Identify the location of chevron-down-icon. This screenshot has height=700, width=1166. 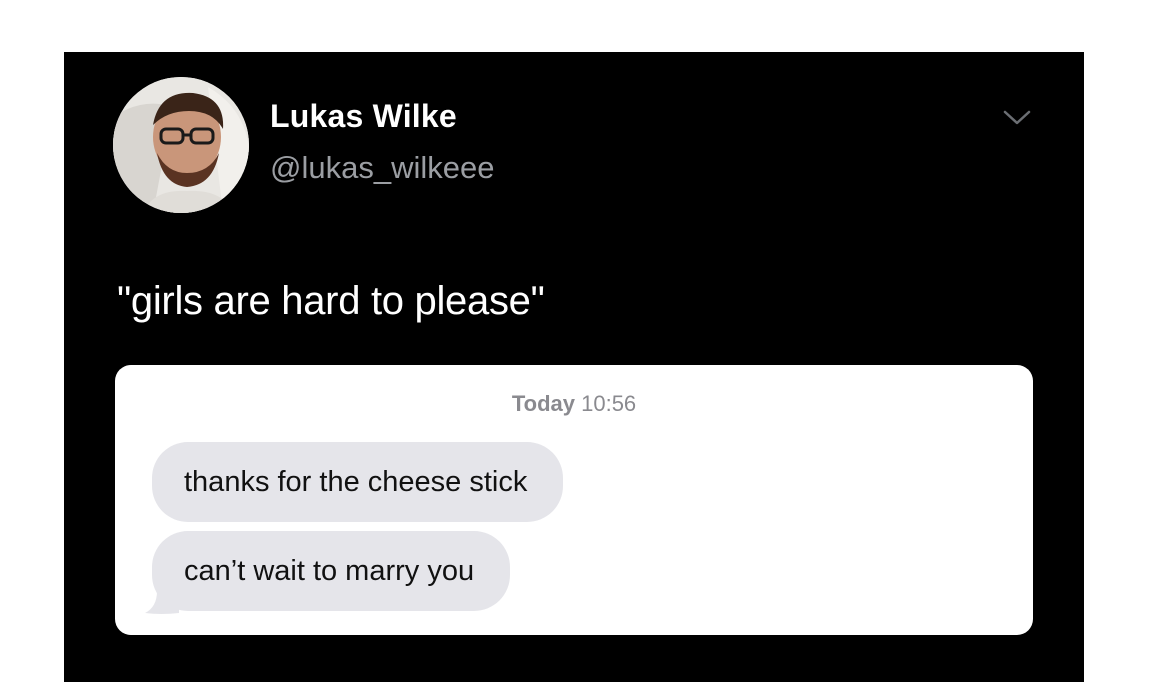
(1017, 118).